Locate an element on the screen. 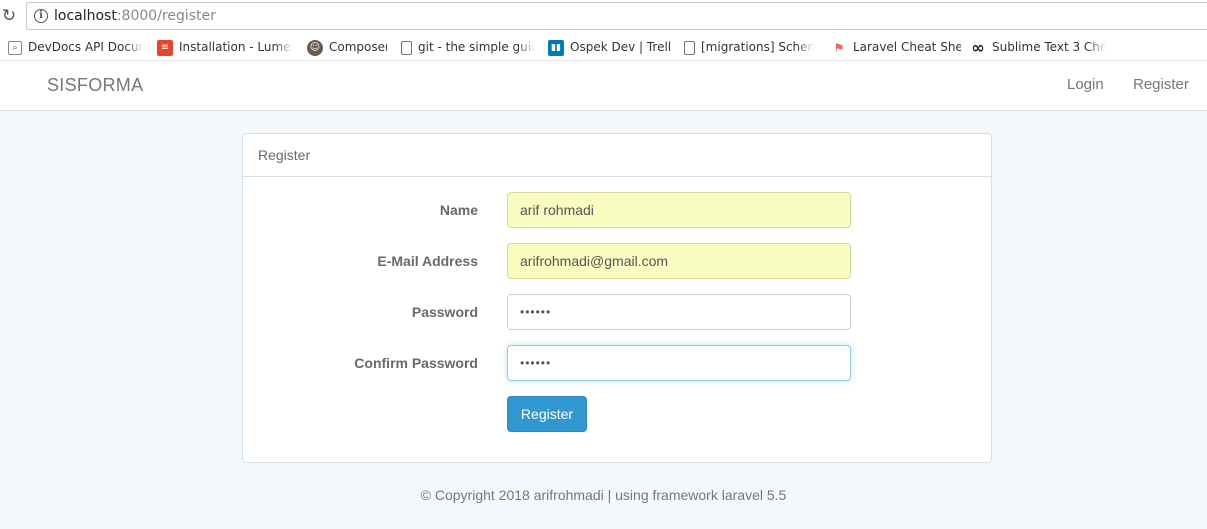 The height and width of the screenshot is (529, 1207). bookmark-sublime: ∞Sublime Text 3 Cheat is located at coordinates (1038, 47).